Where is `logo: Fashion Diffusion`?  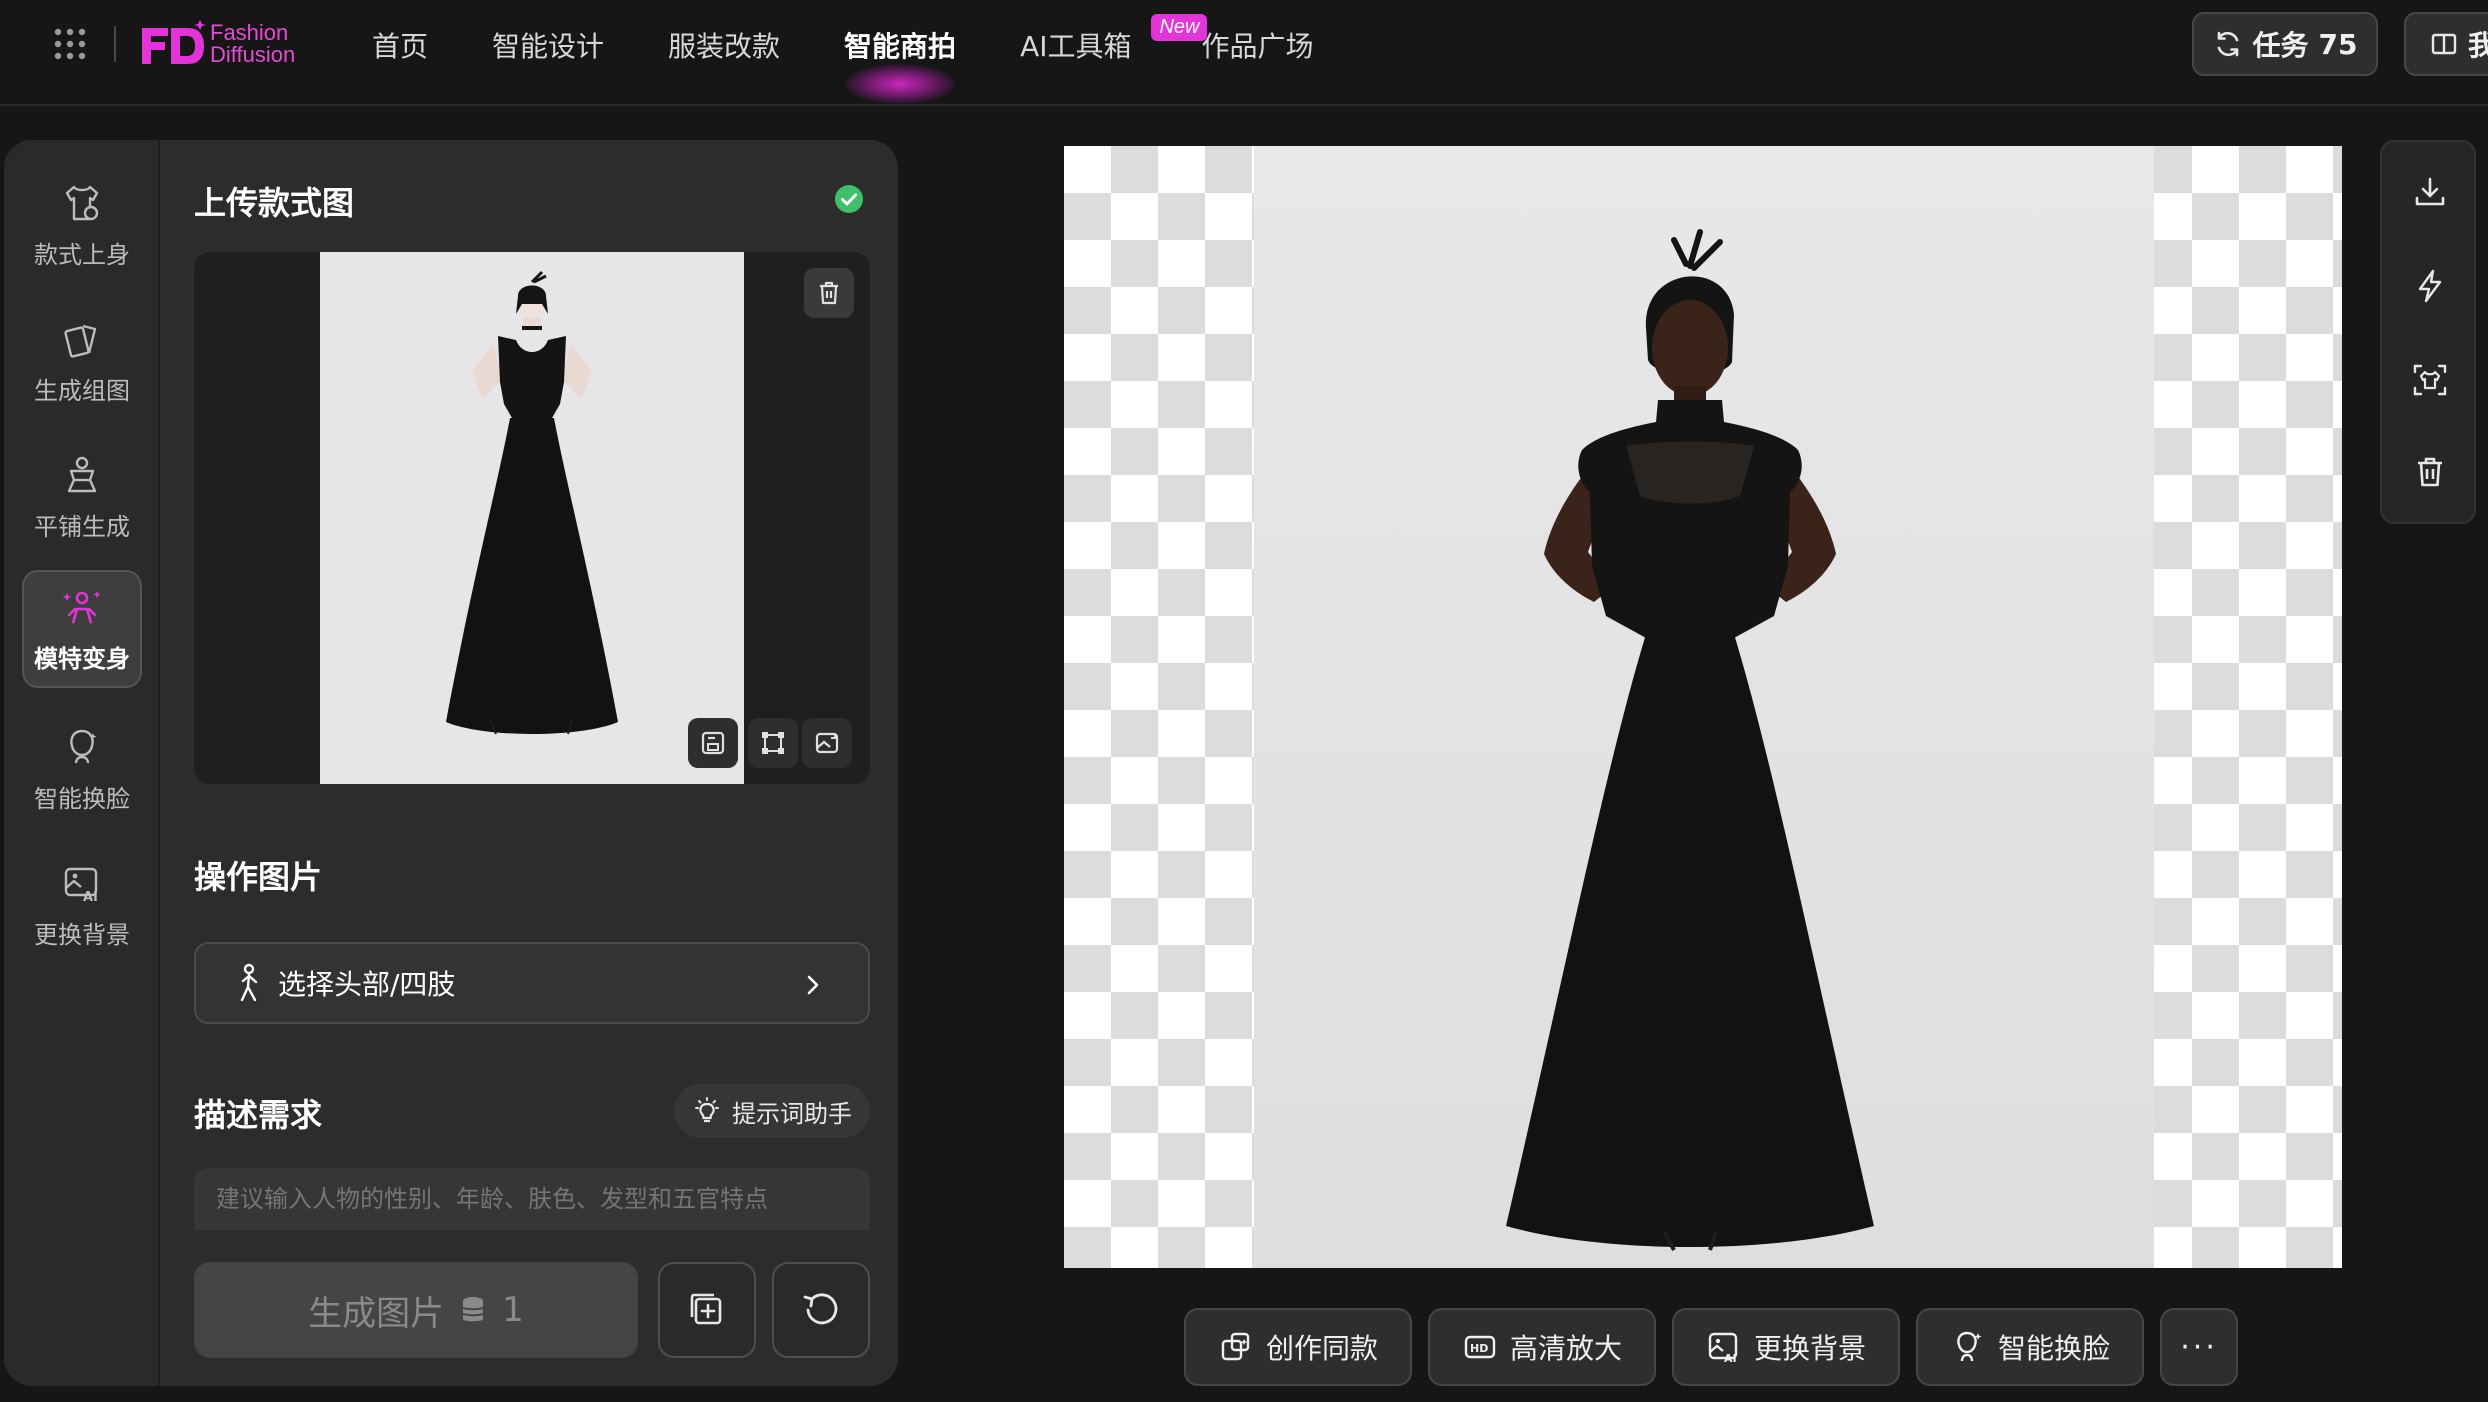 logo: Fashion Diffusion is located at coordinates (228, 44).